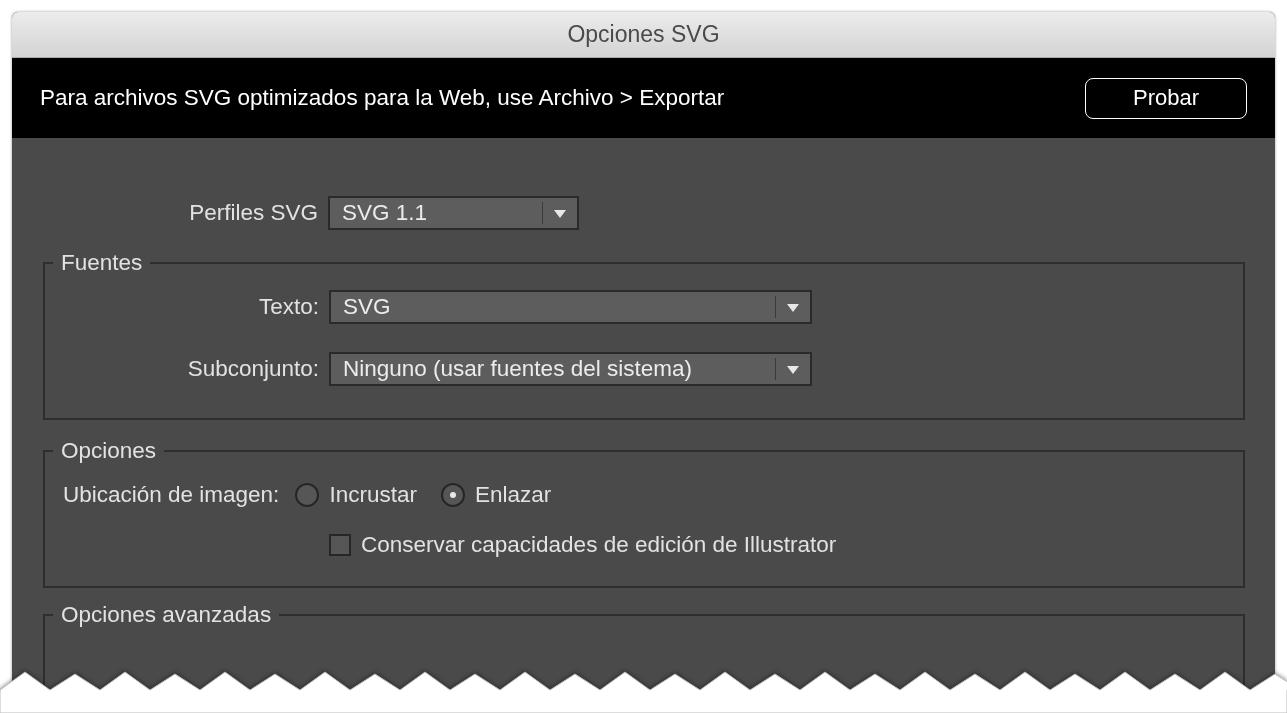  Describe the element at coordinates (599, 545) in the screenshot. I see `checkbox-label: Conservar capacidades de edición de Illustrator` at that location.